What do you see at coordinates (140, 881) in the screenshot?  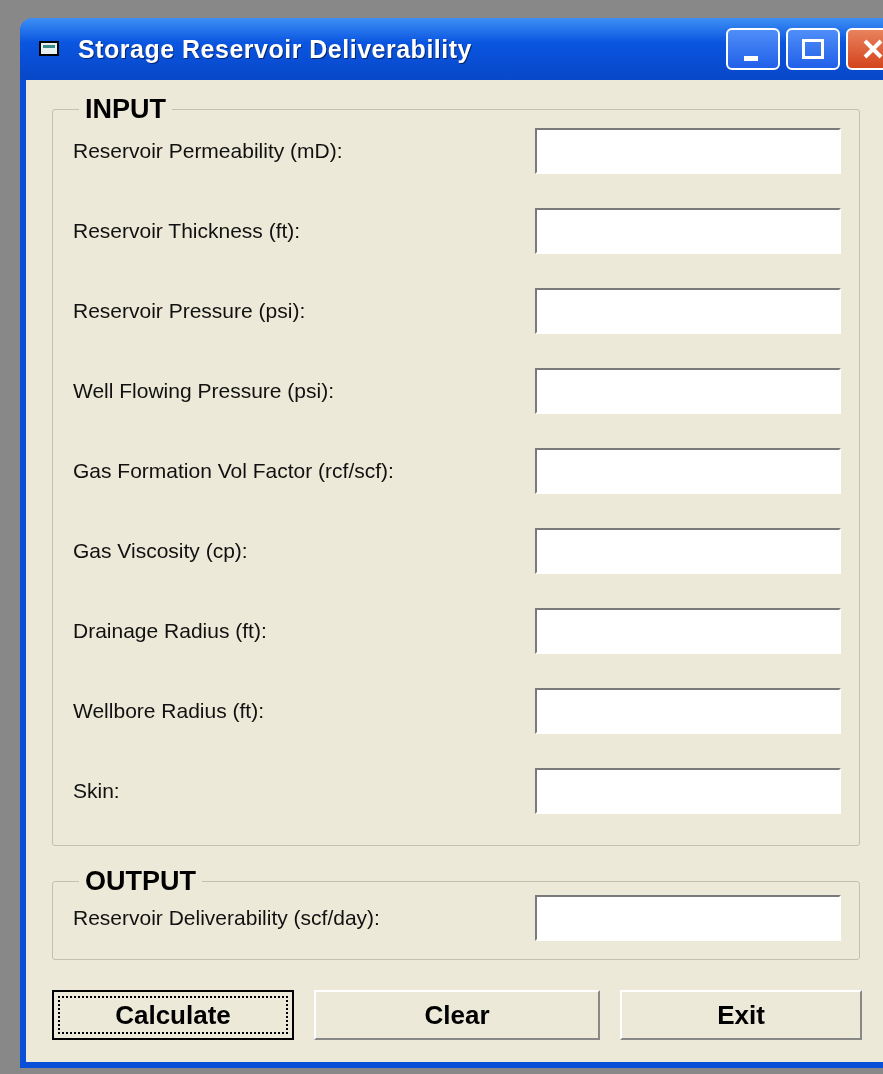 I see `group-title: OUTPUT` at bounding box center [140, 881].